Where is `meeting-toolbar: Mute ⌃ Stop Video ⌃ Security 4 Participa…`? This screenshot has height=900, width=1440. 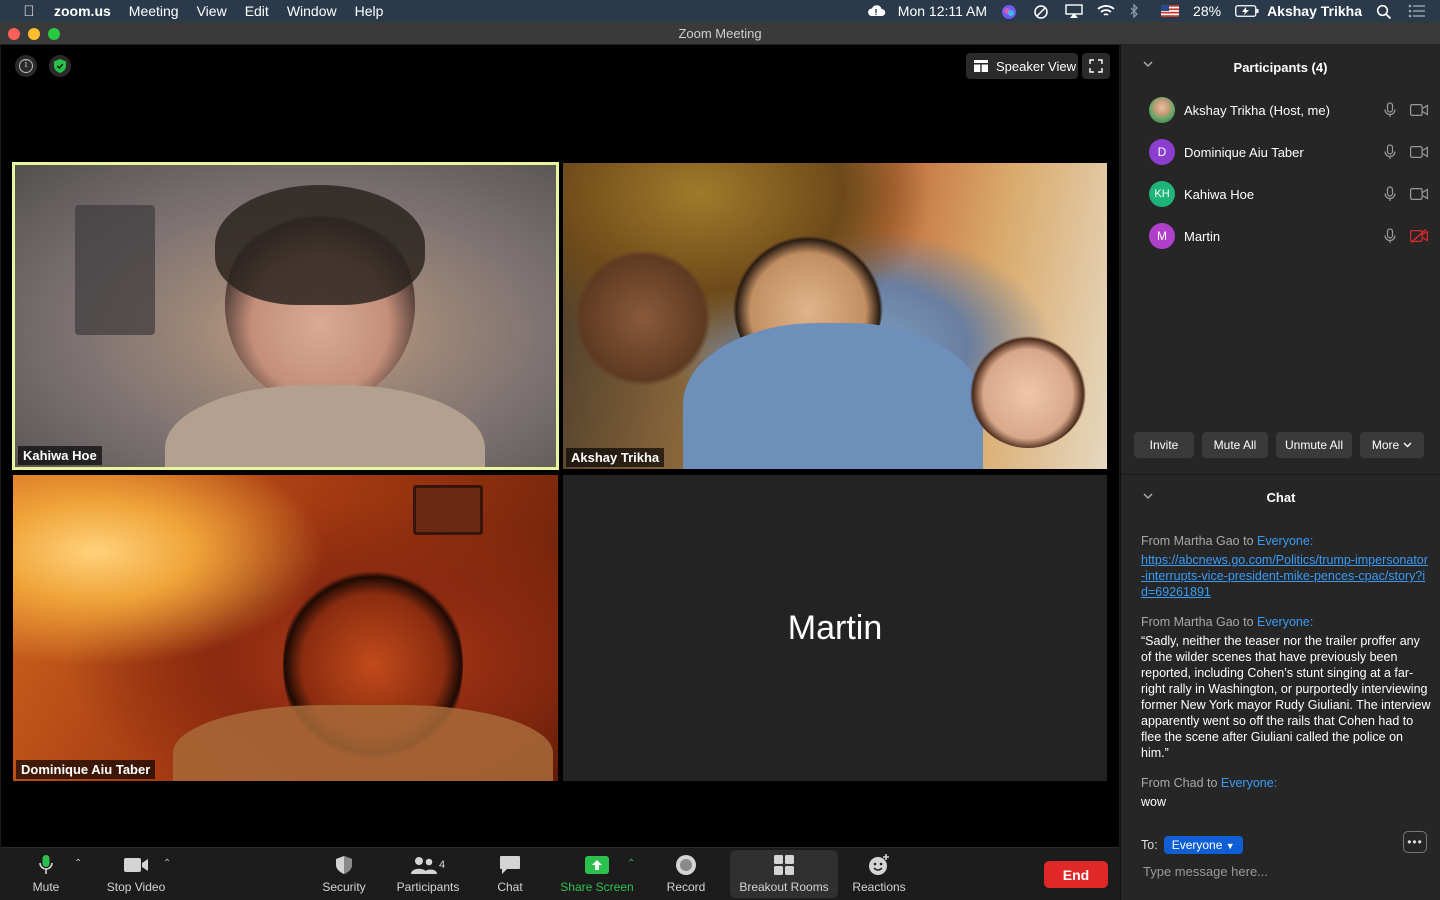
meeting-toolbar: Mute ⌃ Stop Video ⌃ Security 4 Participa… is located at coordinates (560, 873).